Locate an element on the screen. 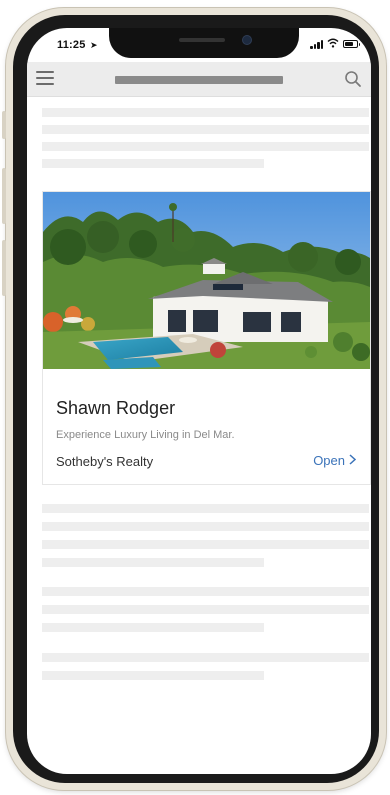 Image resolution: width=390 pixels, height=795 pixels. hamburger-menu-icon is located at coordinates (45, 78).